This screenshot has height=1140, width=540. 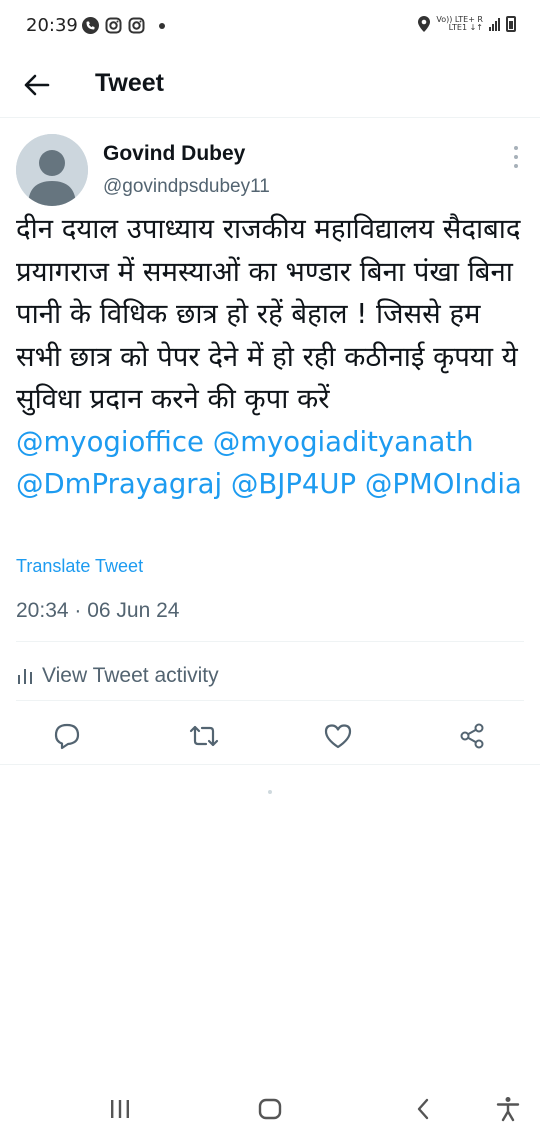 I want to click on back-nav-button, so click(x=423, y=1109).